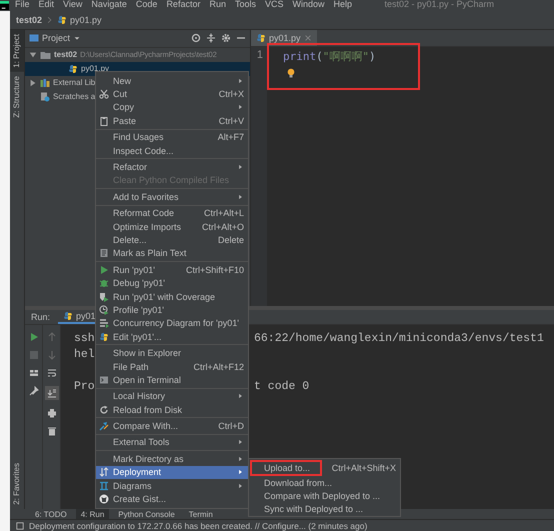 Image resolution: width=554 pixels, height=531 pixels. Describe the element at coordinates (40, 317) in the screenshot. I see `panel-label: Run:` at that location.